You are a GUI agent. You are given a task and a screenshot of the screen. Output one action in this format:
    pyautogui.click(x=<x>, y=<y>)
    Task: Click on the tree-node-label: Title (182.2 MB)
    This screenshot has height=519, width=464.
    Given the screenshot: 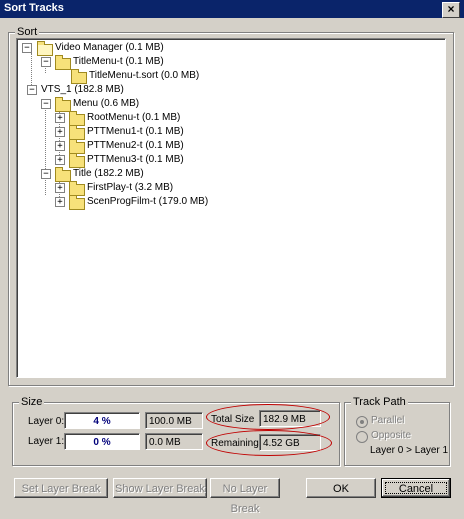 What is the action you would take?
    pyautogui.click(x=108, y=173)
    